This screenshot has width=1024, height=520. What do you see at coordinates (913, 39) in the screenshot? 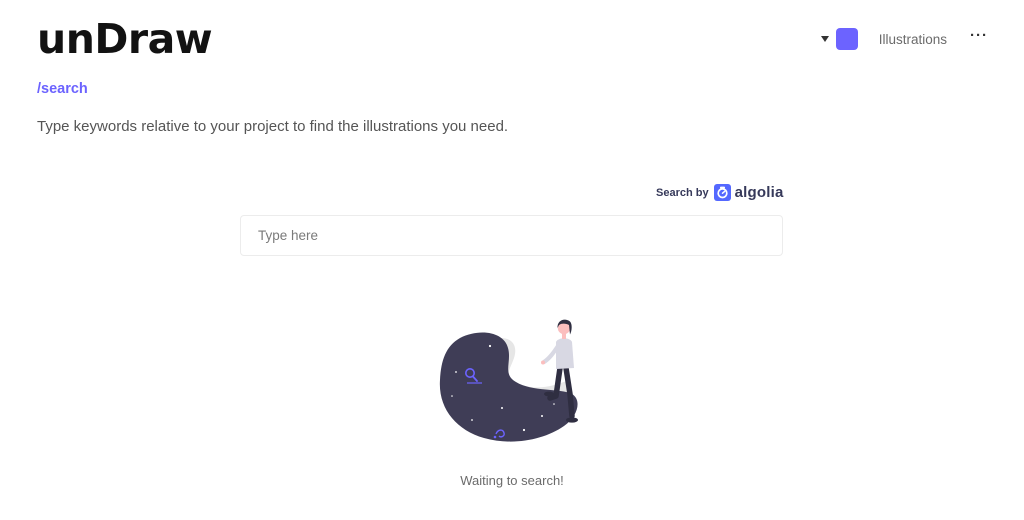
I see `nav-link-illustrations: Illustrations` at bounding box center [913, 39].